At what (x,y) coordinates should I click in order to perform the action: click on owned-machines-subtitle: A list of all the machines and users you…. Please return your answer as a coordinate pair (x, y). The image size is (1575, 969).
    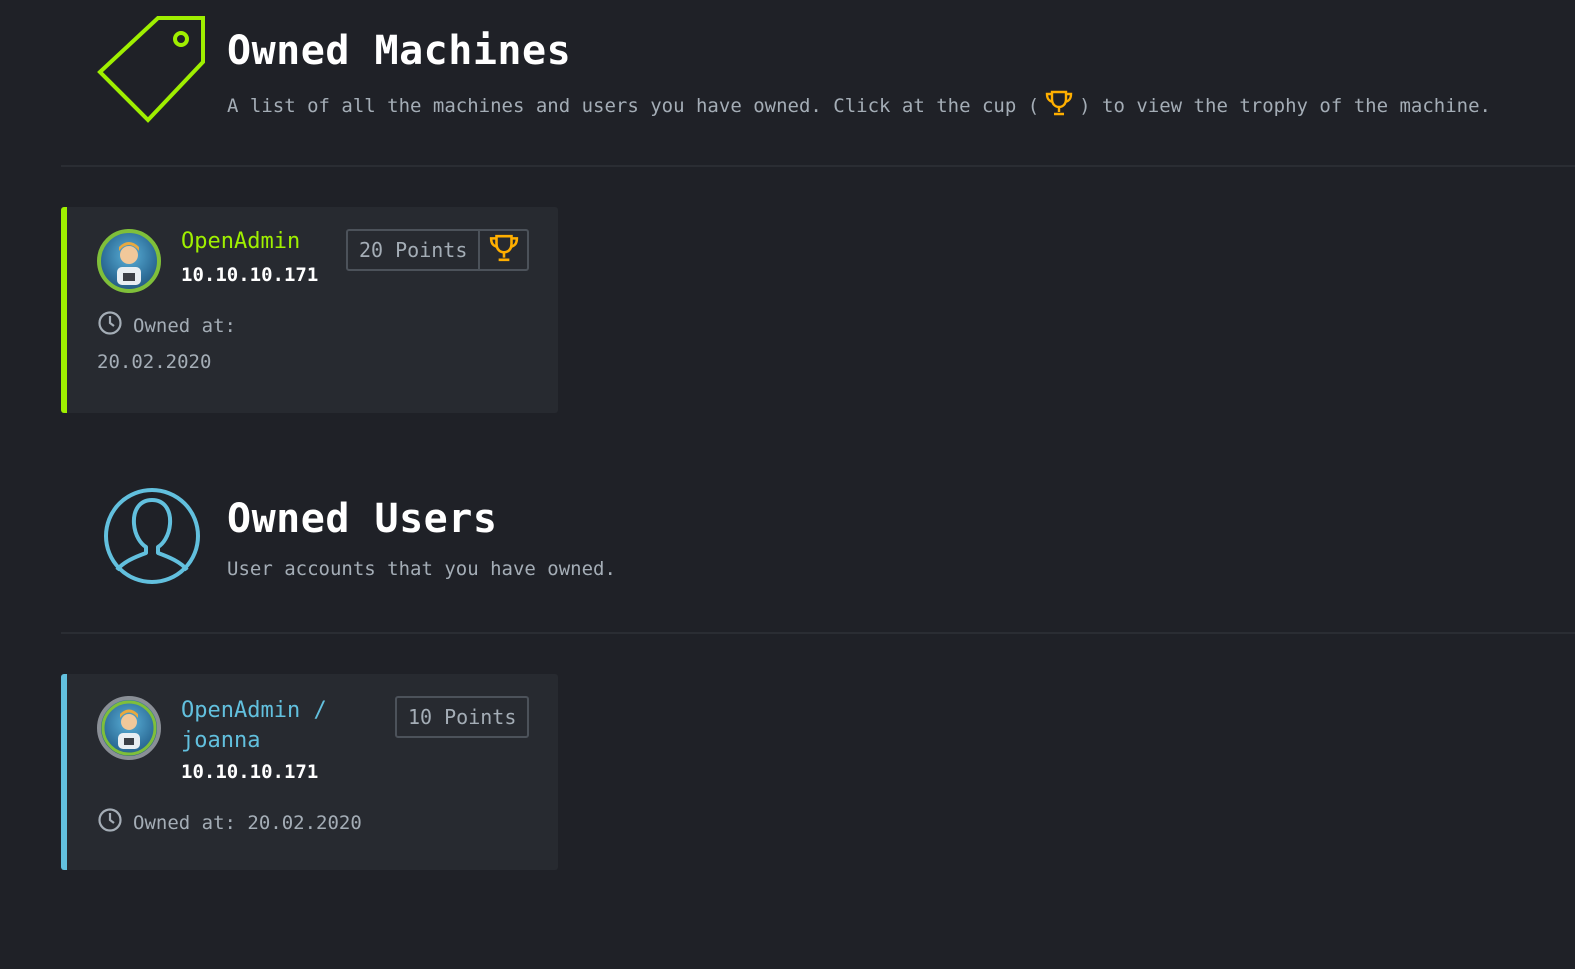
    Looking at the image, I should click on (859, 105).